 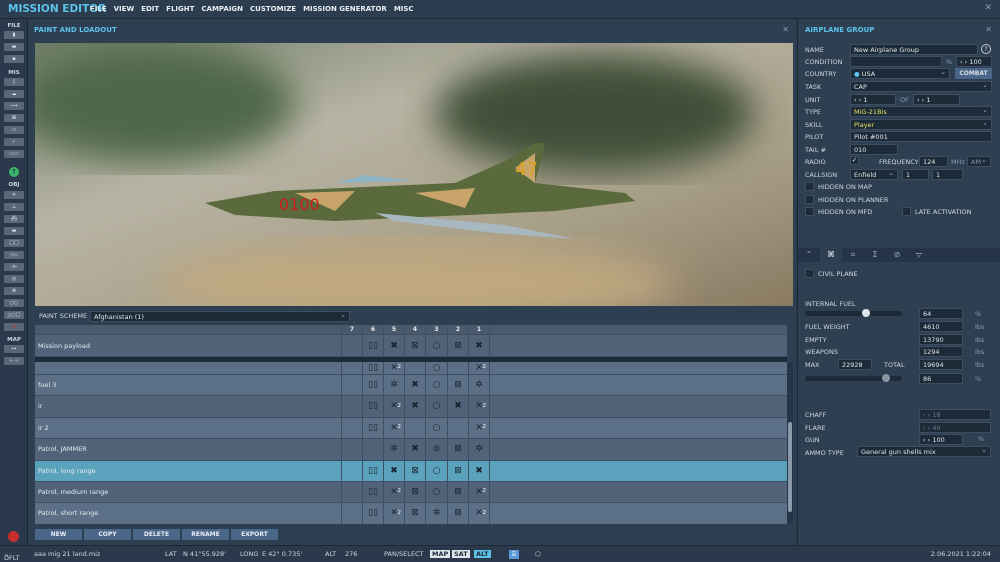 I want to click on modulation-select: AM, so click(x=979, y=161).